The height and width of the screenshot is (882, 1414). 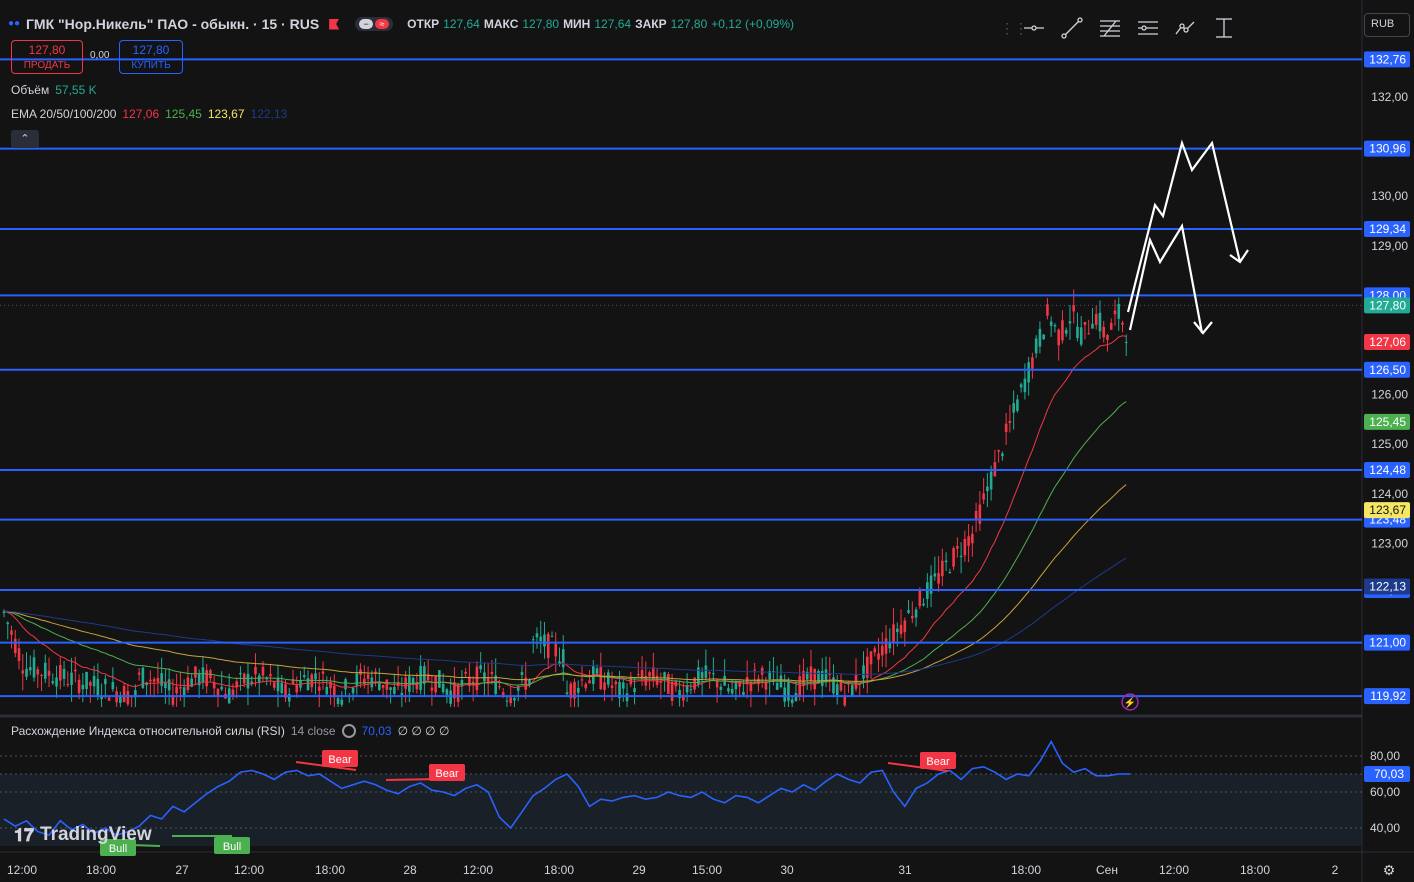 I want to click on rsi-tick-label: 40,00, so click(x=1385, y=828).